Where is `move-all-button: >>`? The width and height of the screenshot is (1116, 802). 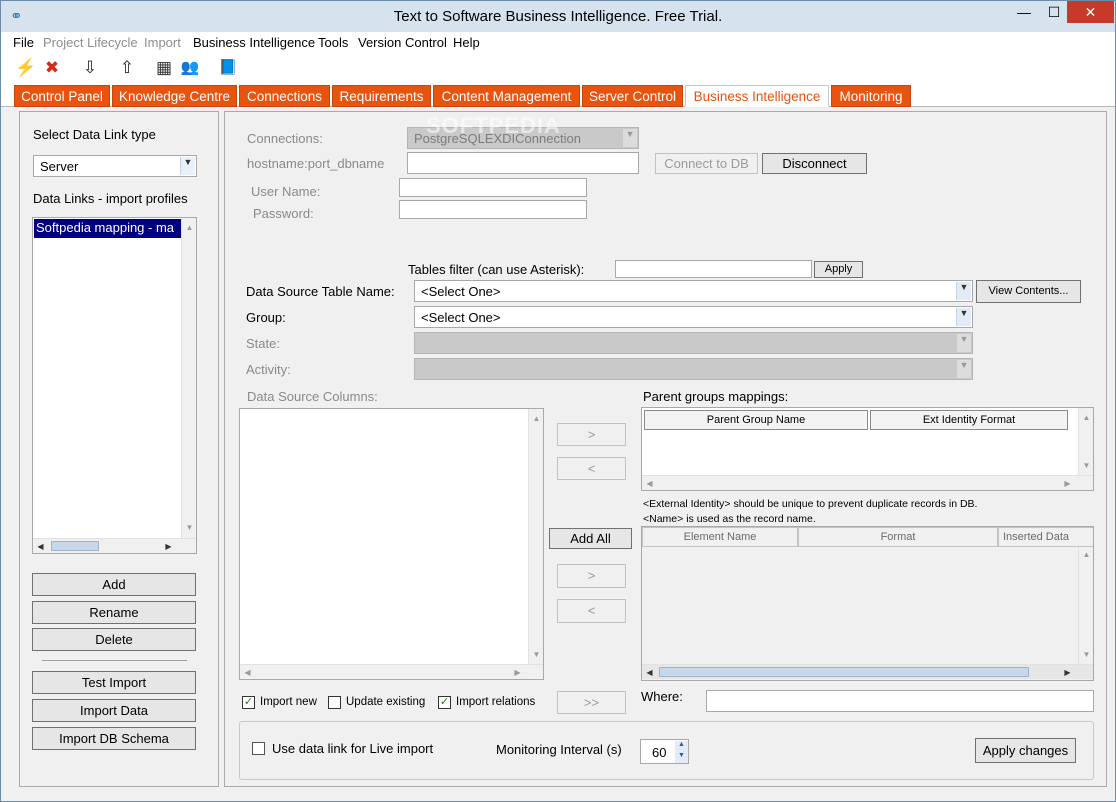 move-all-button: >> is located at coordinates (591, 702).